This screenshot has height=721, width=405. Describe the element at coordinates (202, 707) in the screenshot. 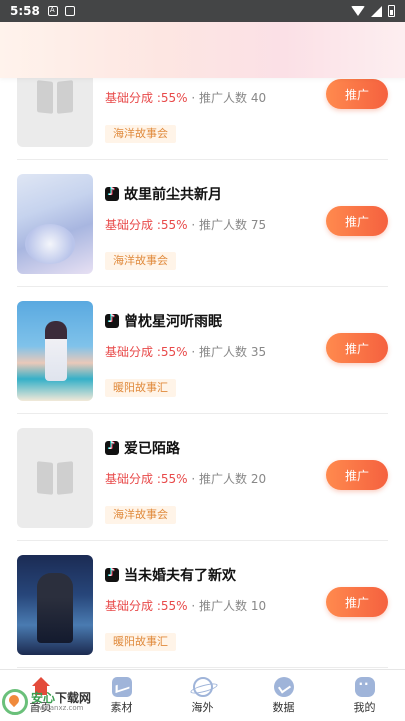

I see `tab-label: 海外` at that location.